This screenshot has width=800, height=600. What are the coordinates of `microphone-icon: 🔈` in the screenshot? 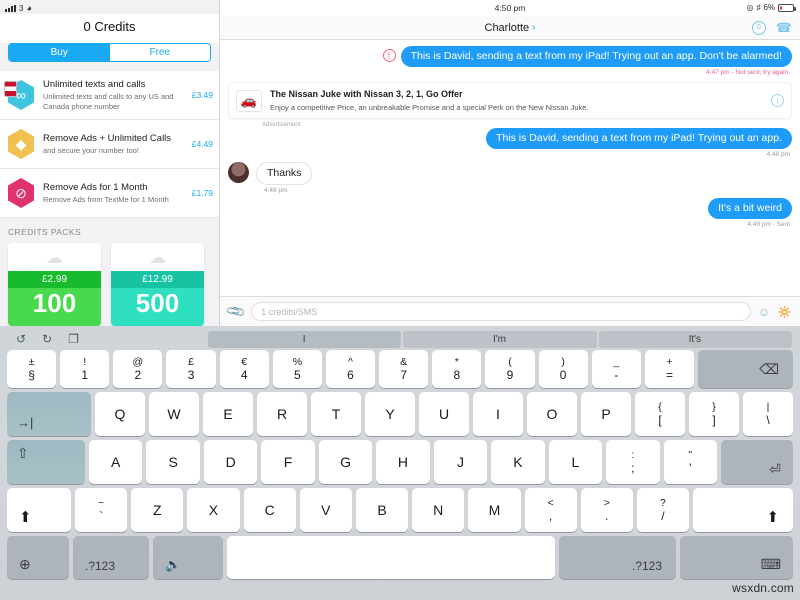 It's located at (188, 557).